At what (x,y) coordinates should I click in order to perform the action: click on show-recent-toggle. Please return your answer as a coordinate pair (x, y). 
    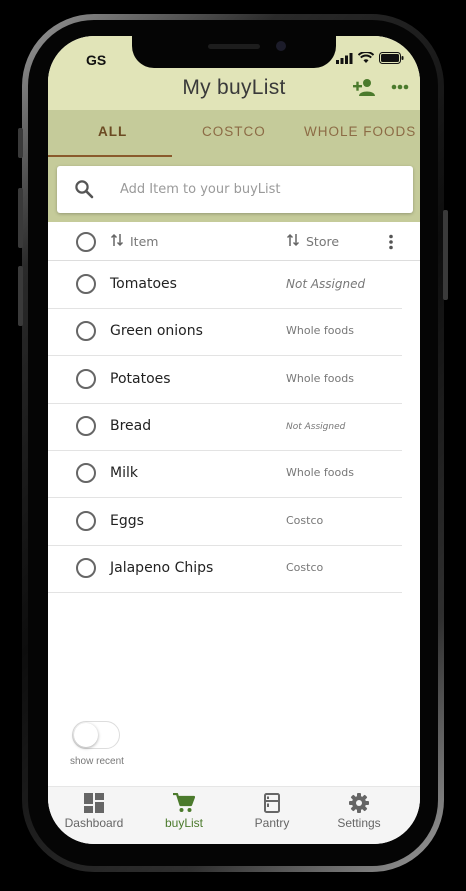
    Looking at the image, I should click on (96, 735).